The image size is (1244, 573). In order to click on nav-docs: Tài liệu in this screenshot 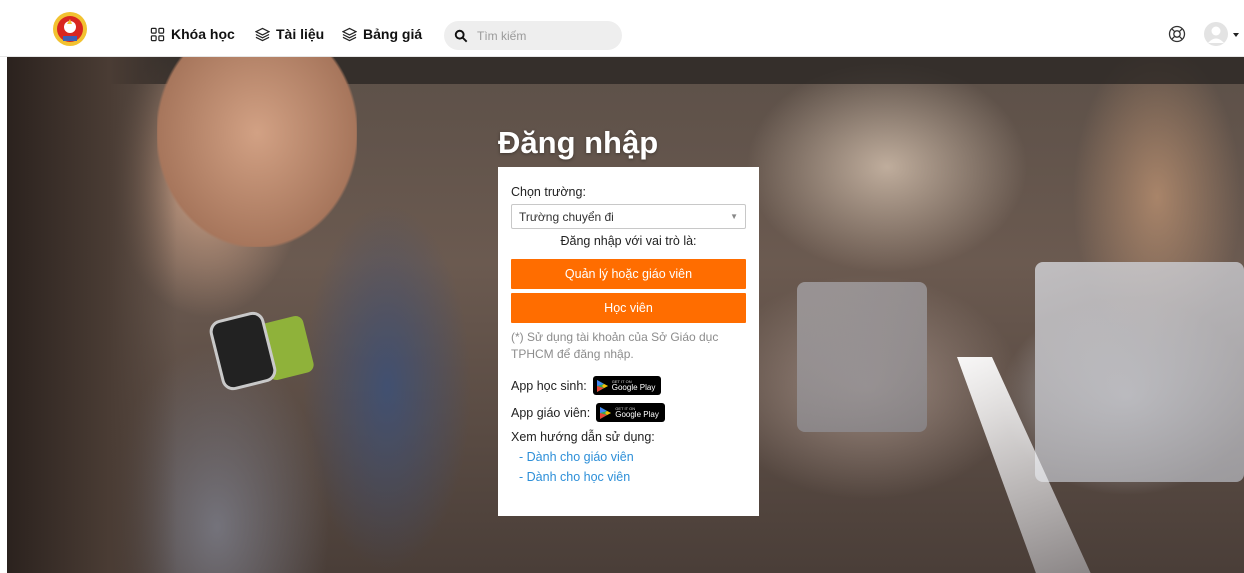, I will do `click(289, 34)`.